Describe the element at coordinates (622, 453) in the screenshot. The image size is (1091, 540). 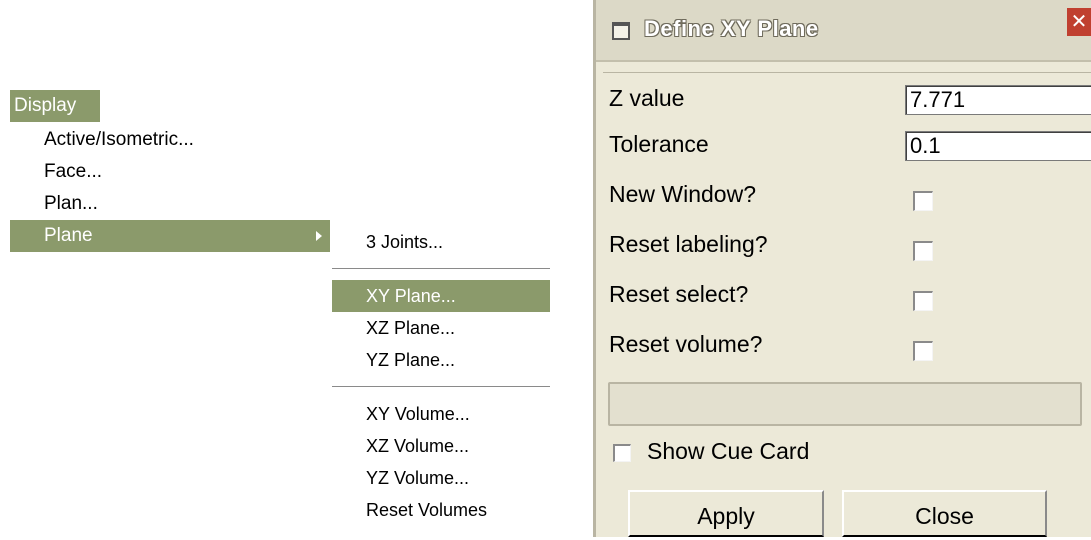
I see `show-cue-card-checkbox` at that location.